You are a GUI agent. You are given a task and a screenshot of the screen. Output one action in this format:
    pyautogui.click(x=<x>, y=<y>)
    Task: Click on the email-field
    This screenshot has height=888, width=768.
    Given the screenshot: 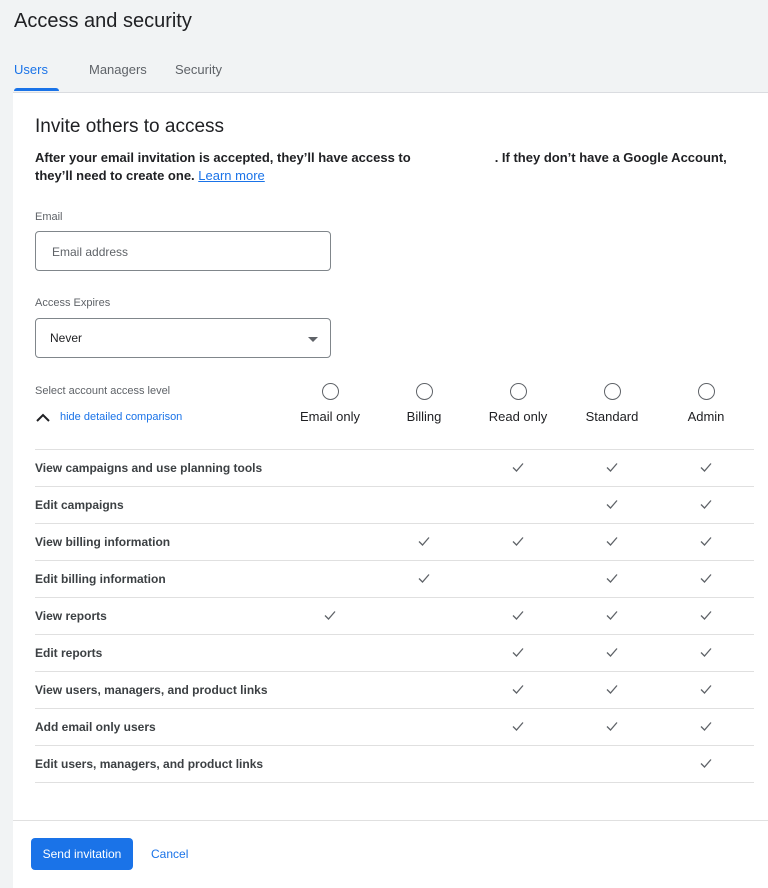 What is the action you would take?
    pyautogui.click(x=182, y=252)
    